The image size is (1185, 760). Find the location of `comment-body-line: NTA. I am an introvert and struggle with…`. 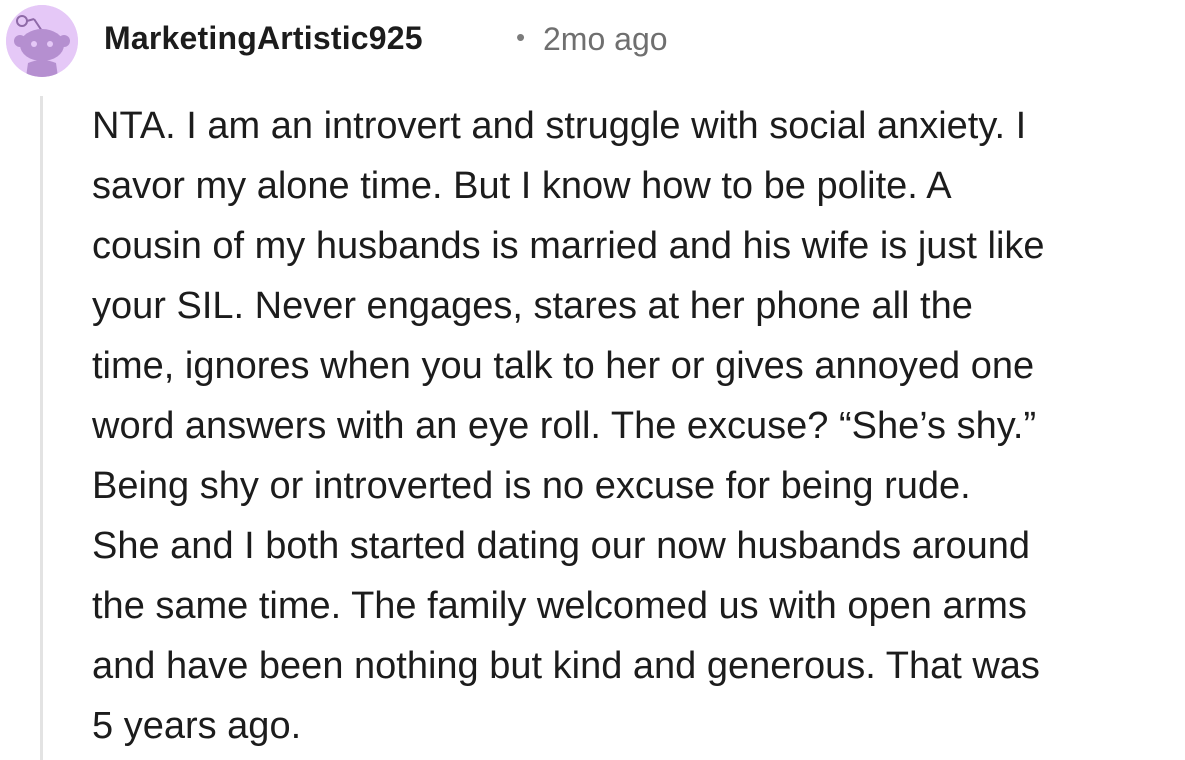

comment-body-line: NTA. I am an introvert and struggle with… is located at coordinates (559, 126).